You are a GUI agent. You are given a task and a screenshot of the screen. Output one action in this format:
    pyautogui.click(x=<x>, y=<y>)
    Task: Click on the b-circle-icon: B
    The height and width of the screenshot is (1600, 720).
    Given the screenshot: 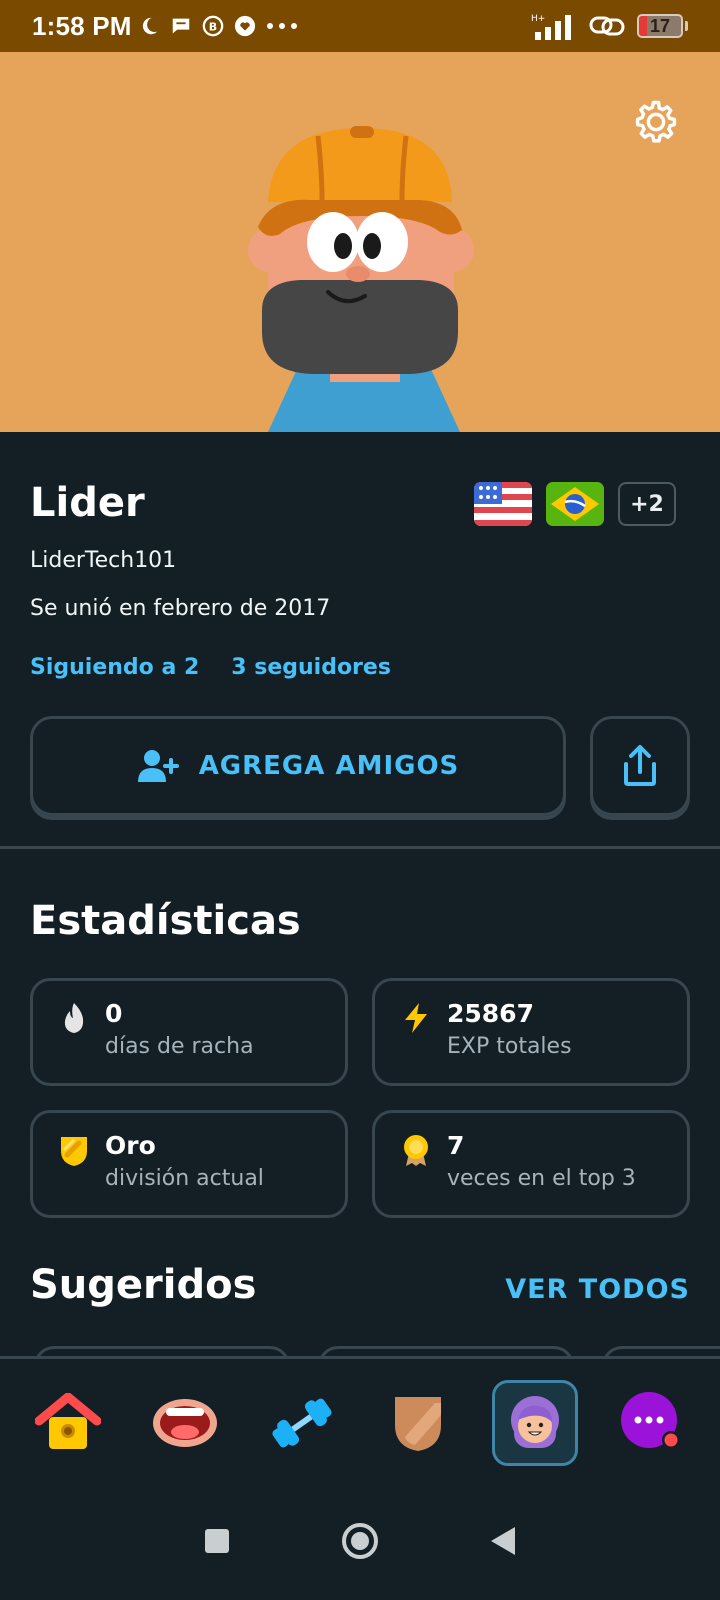 What is the action you would take?
    pyautogui.click(x=212, y=26)
    